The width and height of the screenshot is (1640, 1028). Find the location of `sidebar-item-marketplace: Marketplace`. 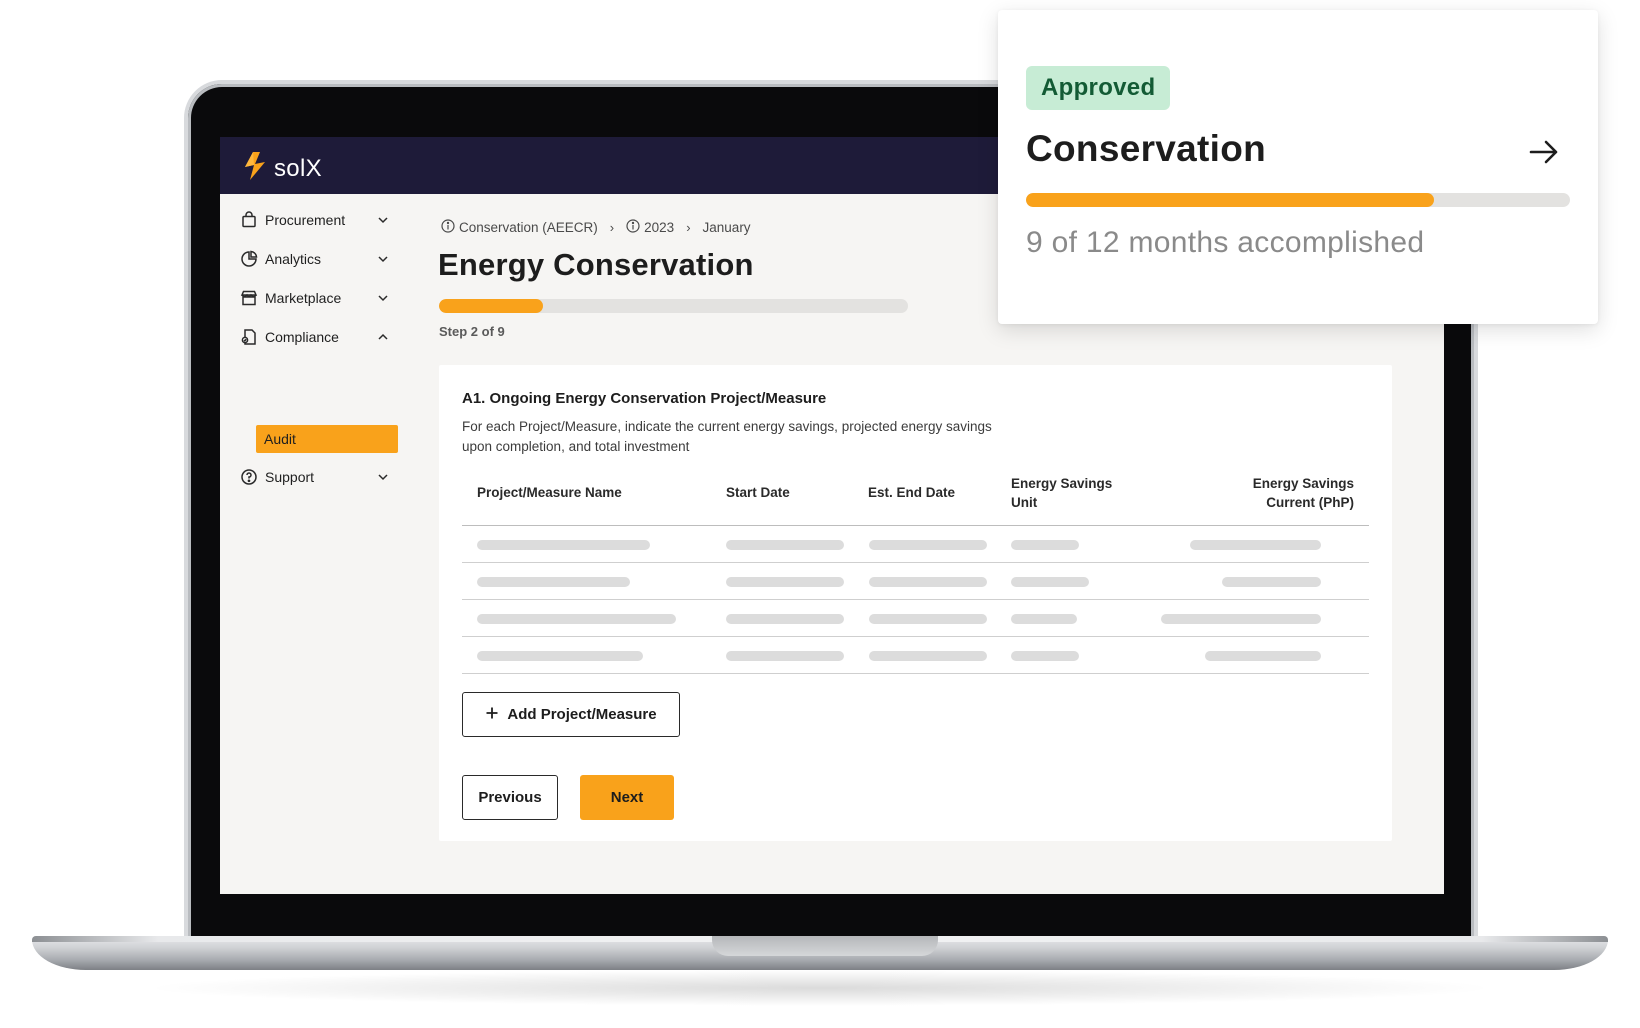

sidebar-item-marketplace: Marketplace is located at coordinates (315, 298).